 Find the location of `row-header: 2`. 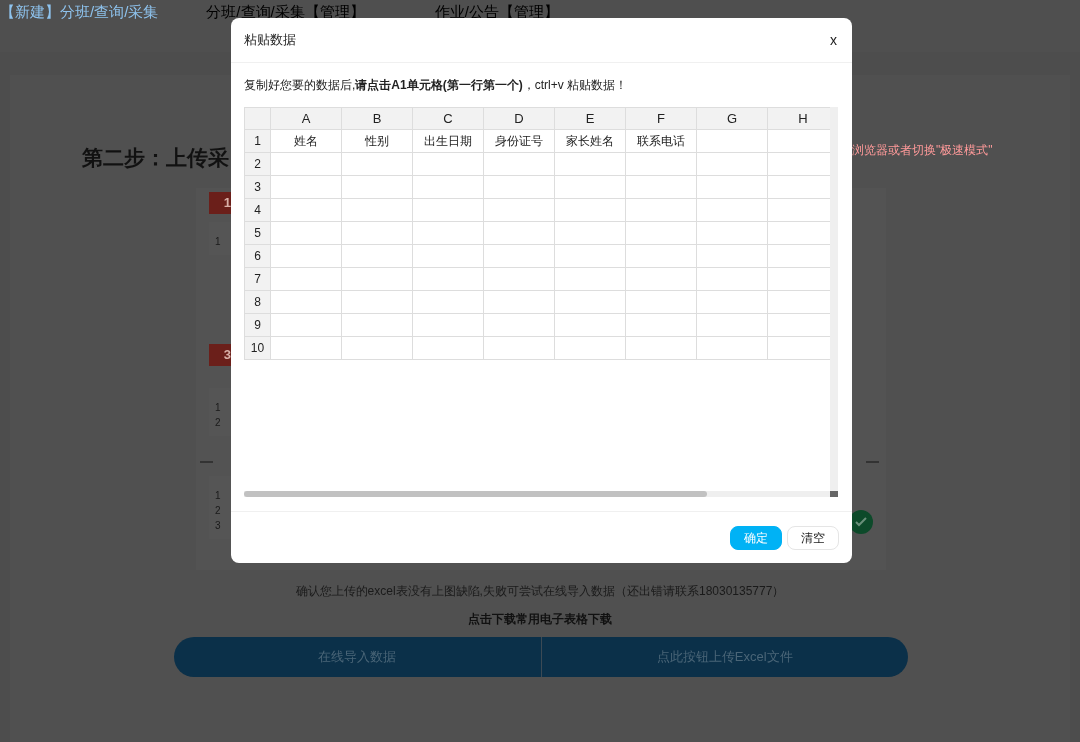

row-header: 2 is located at coordinates (257, 164).